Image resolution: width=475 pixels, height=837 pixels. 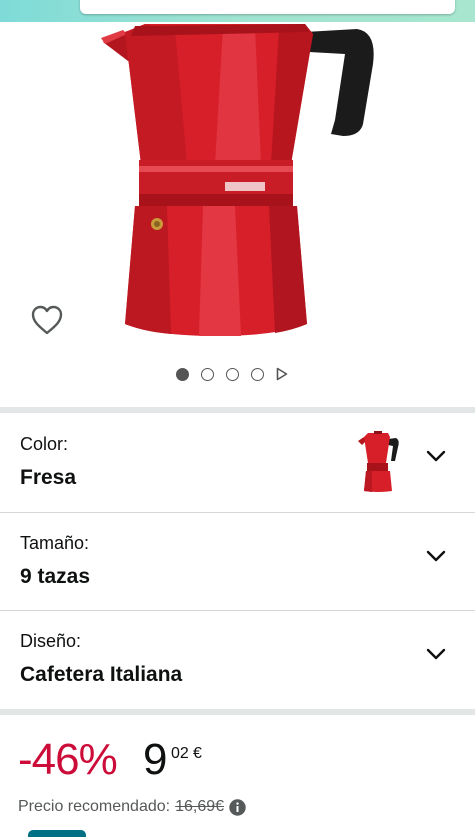 What do you see at coordinates (68, 759) in the screenshot?
I see `discount-percentage: -46%` at bounding box center [68, 759].